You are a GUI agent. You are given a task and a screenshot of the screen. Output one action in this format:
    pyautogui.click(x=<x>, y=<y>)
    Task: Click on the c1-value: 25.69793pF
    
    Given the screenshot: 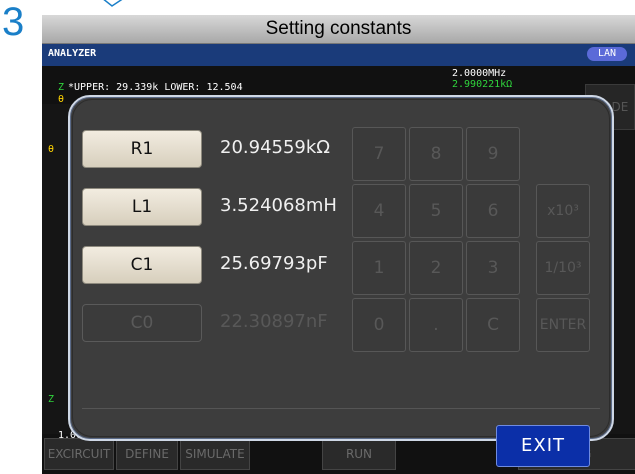 What is the action you would take?
    pyautogui.click(x=274, y=263)
    